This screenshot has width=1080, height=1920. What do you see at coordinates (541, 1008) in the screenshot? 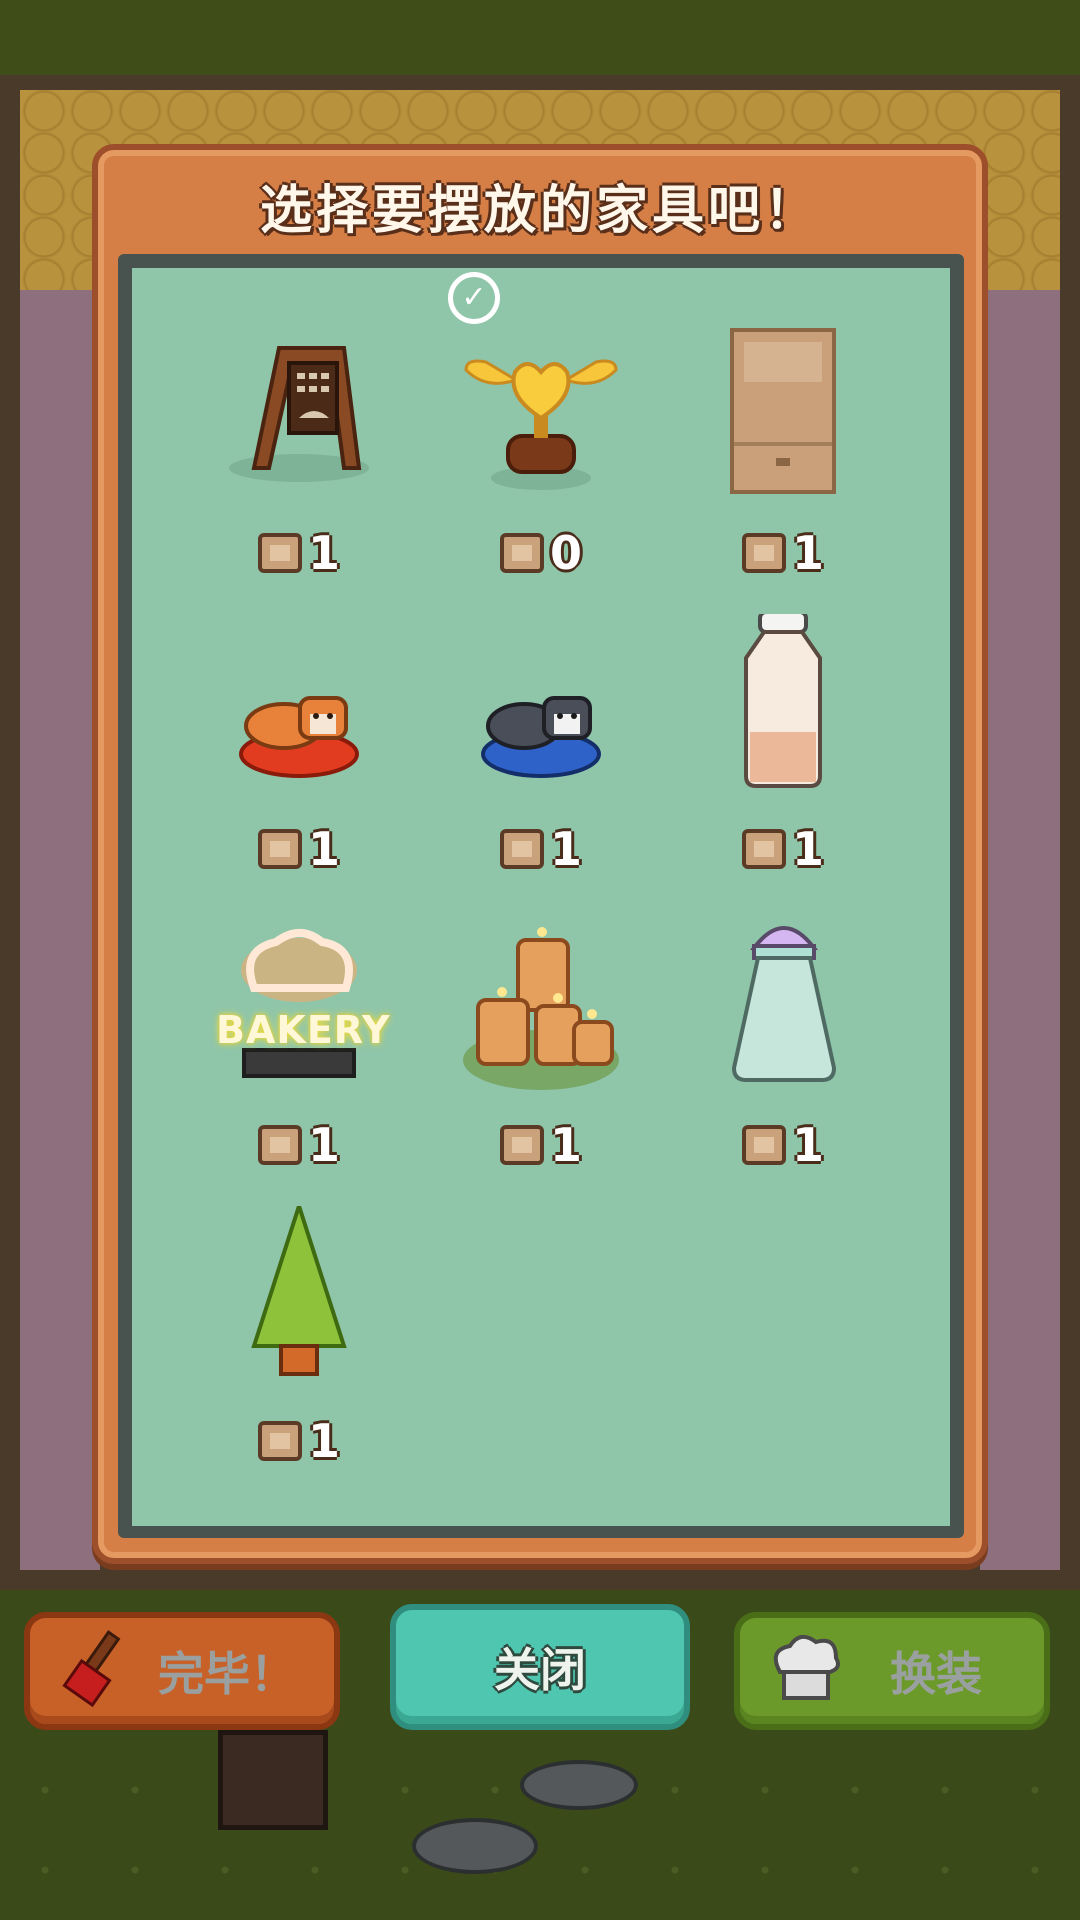
I see `candles-icon` at bounding box center [541, 1008].